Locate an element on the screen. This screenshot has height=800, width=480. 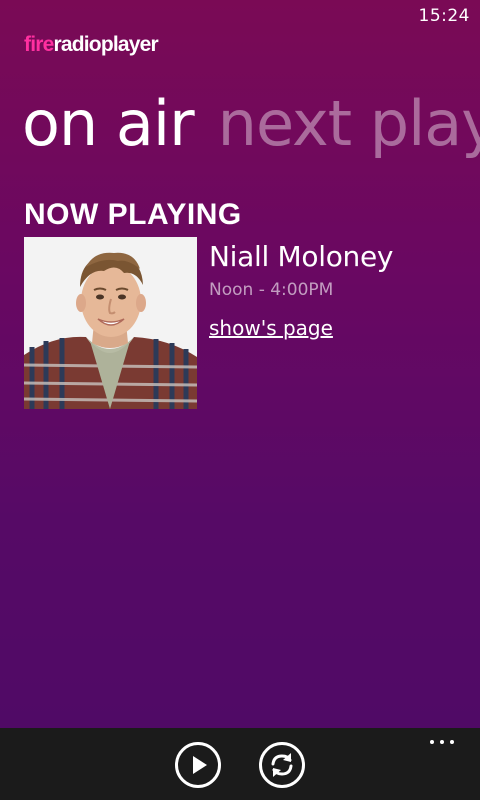
logo-fire-text: fire is located at coordinates (39, 44).